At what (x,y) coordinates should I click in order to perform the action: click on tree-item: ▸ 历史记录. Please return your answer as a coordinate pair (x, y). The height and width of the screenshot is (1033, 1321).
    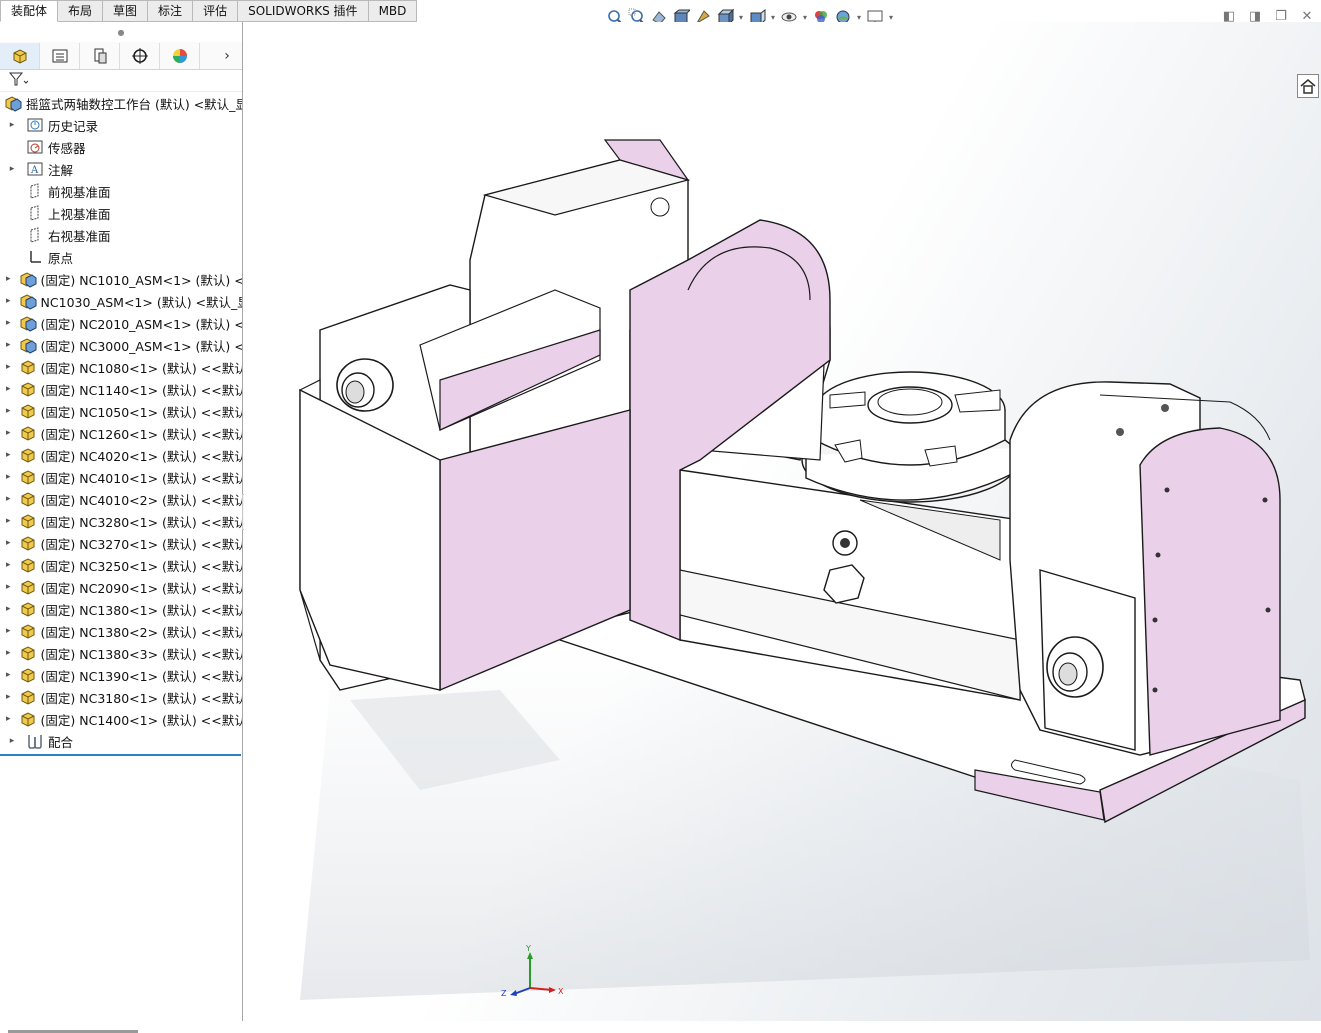
    Looking at the image, I should click on (121, 125).